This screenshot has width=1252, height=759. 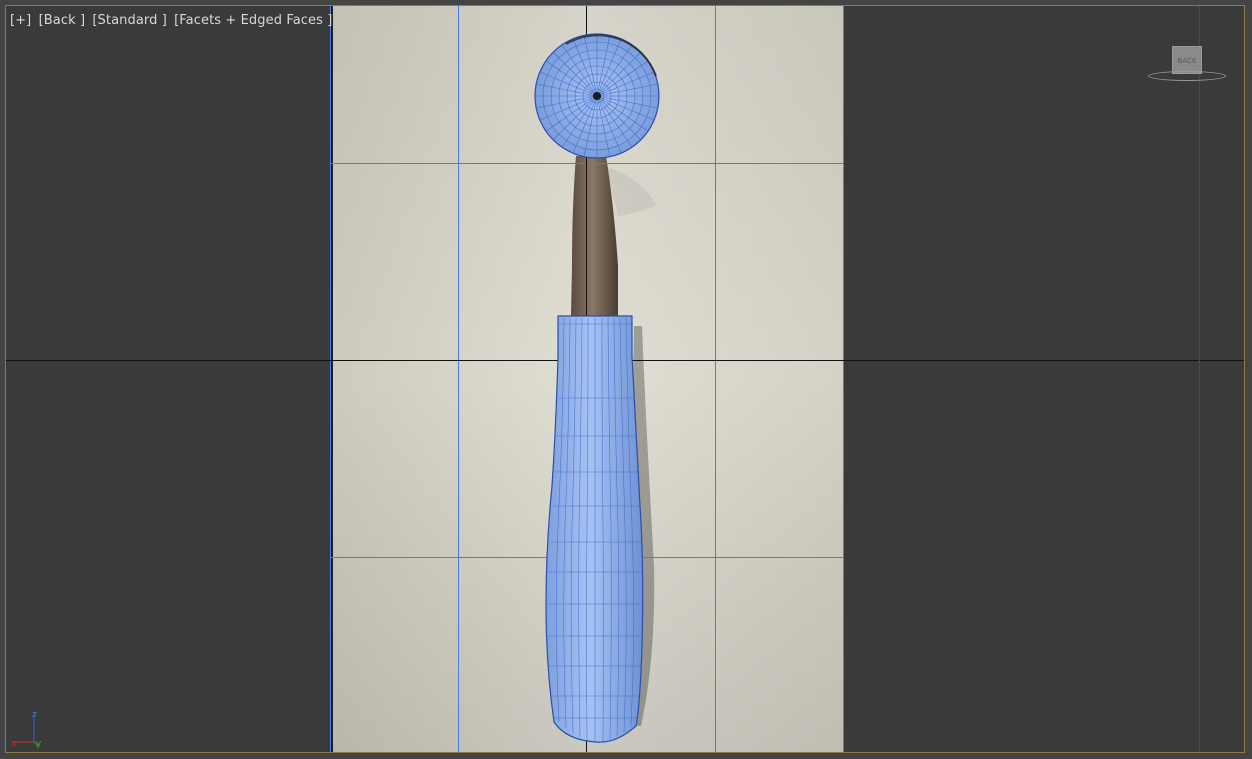 What do you see at coordinates (129, 20) in the screenshot?
I see `viewport-shading-standard-menu: [Standard ]` at bounding box center [129, 20].